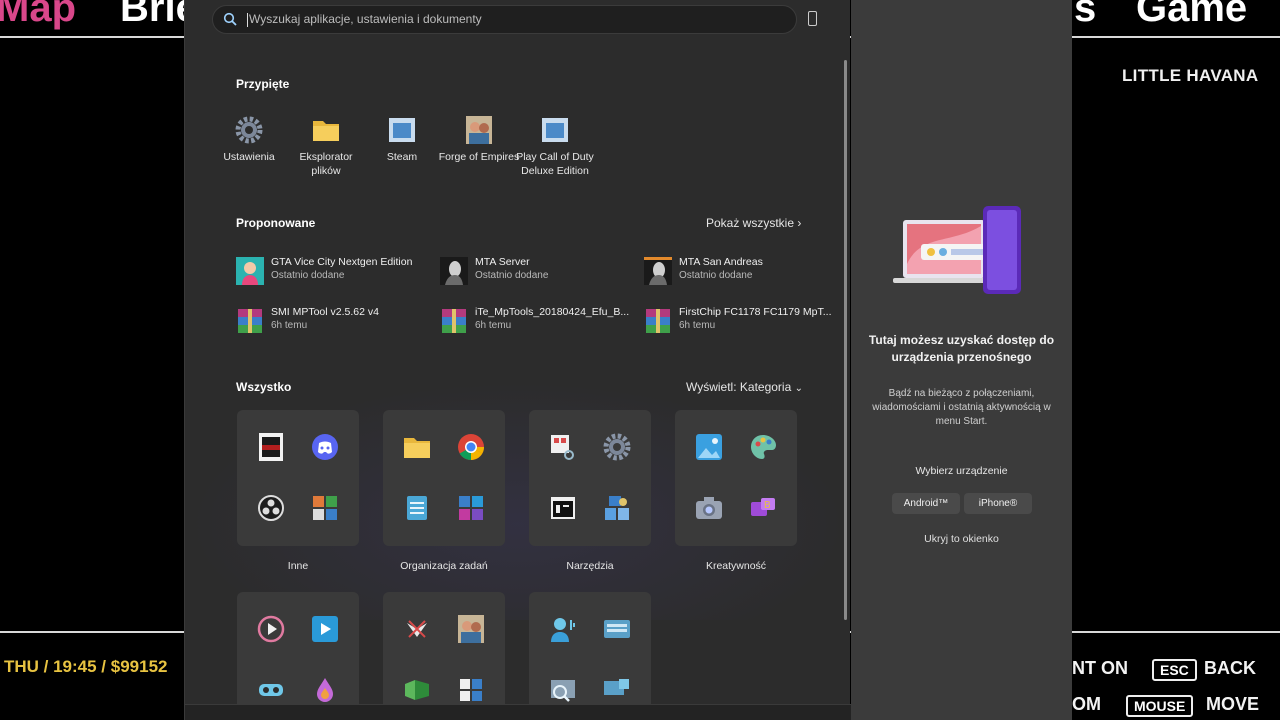 Image resolution: width=1280 pixels, height=720 pixels. Describe the element at coordinates (798, 388) in the screenshot. I see `chevron-down-icon: ⌄` at that location.